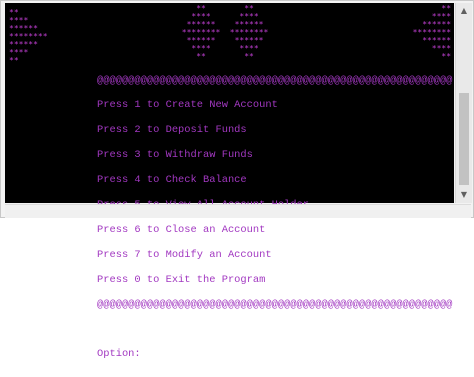 This screenshot has height=377, width=474. Describe the element at coordinates (274, 354) in the screenshot. I see `option-prompt-line: Option:` at that location.